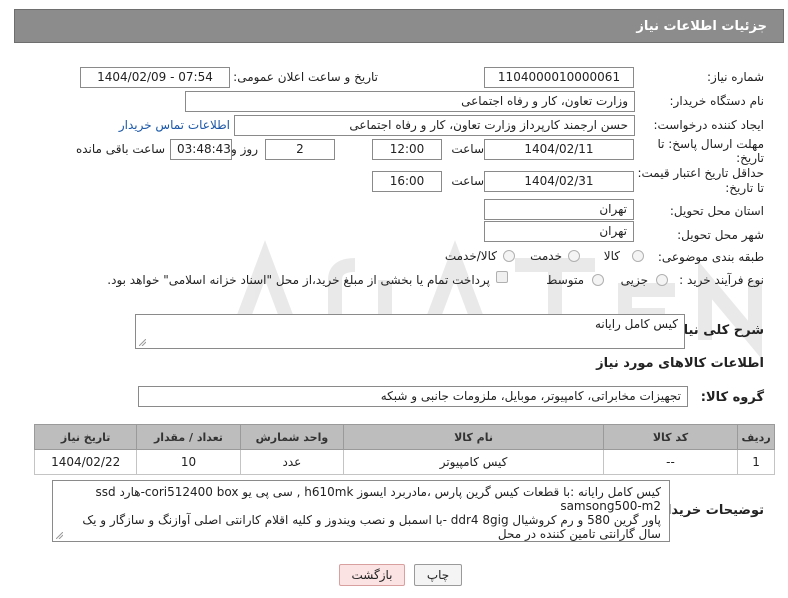 The image size is (788, 598). Describe the element at coordinates (438, 575) in the screenshot. I see `print-button: چاپ` at that location.